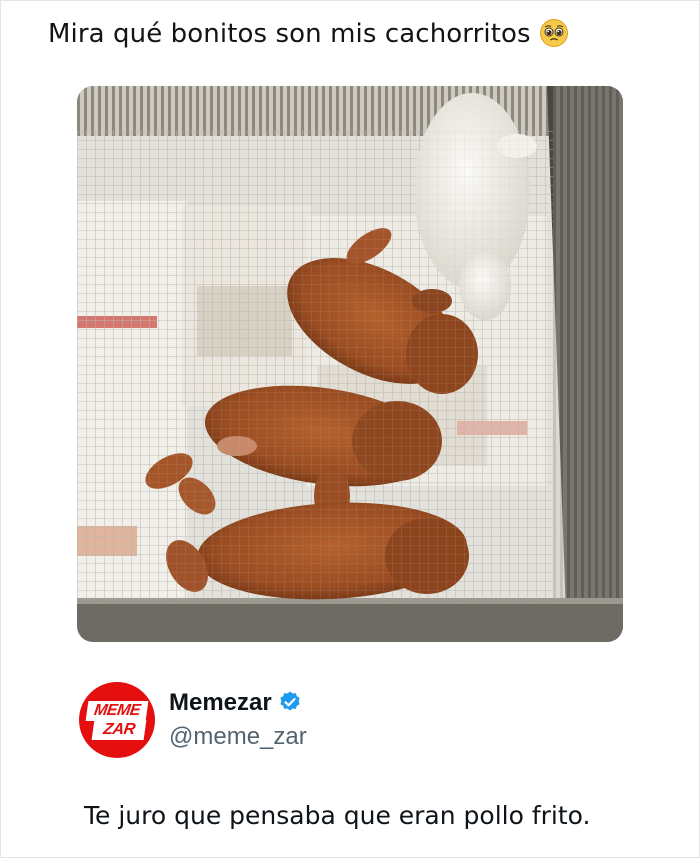 This screenshot has height=858, width=700. I want to click on caption-text: Mira qué bonitos son mis cachorritos, so click(289, 34).